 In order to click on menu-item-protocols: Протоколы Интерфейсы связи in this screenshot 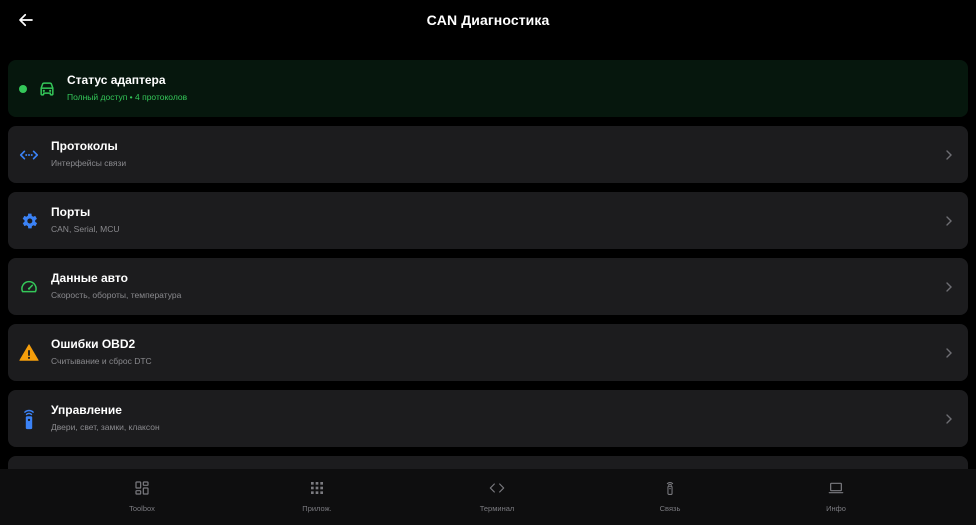, I will do `click(488, 154)`.